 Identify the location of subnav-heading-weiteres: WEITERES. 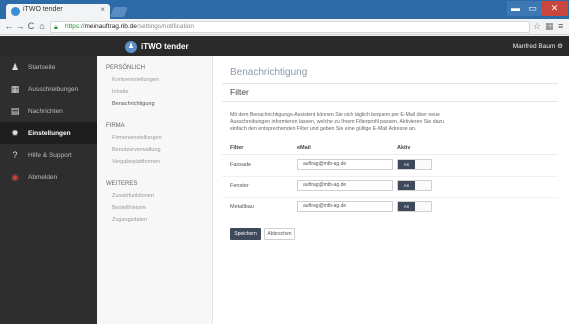
(122, 184).